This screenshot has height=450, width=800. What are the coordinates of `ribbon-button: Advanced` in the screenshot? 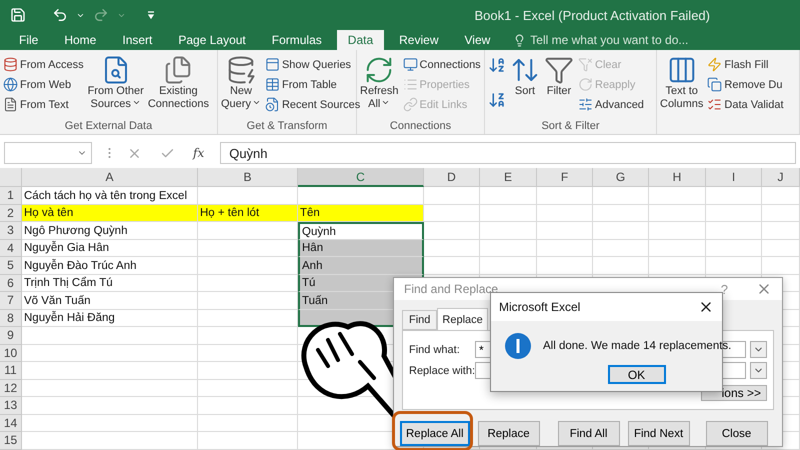 It's located at (611, 104).